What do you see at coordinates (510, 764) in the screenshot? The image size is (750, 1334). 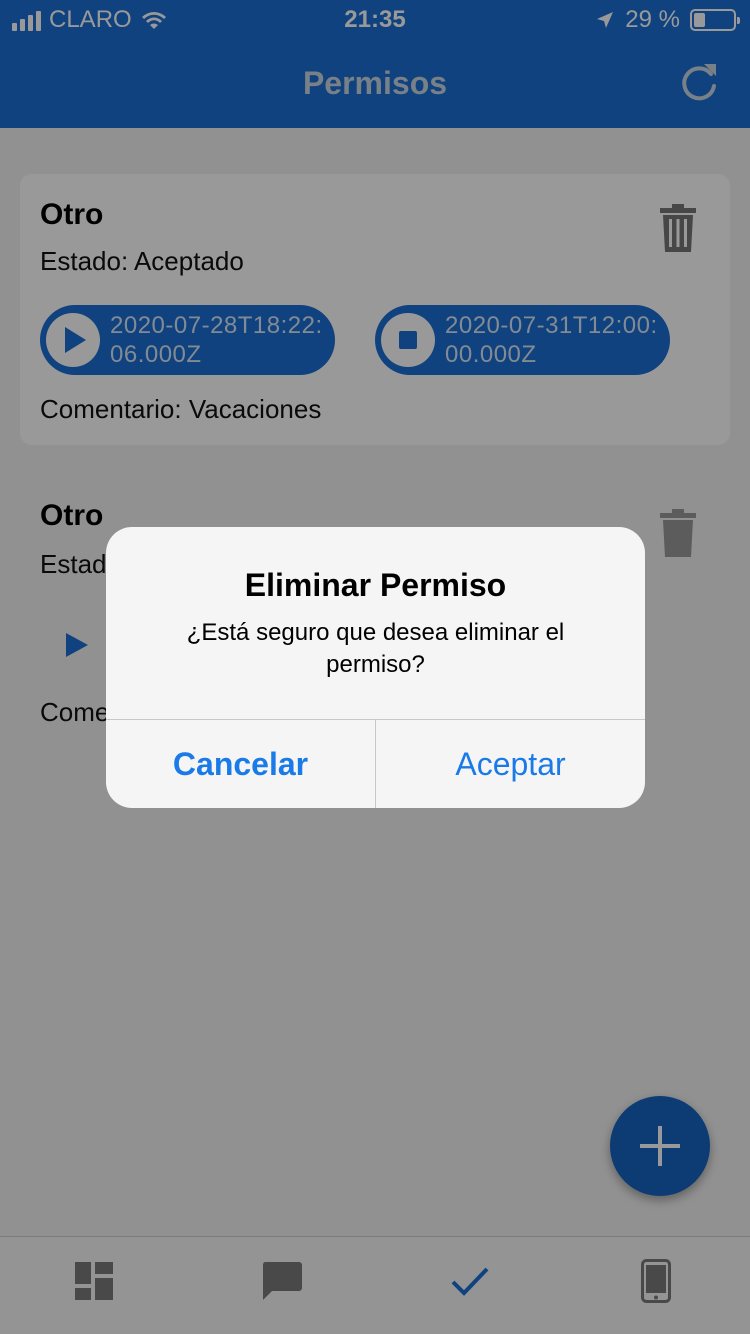 I see `accept-button: Aceptar` at bounding box center [510, 764].